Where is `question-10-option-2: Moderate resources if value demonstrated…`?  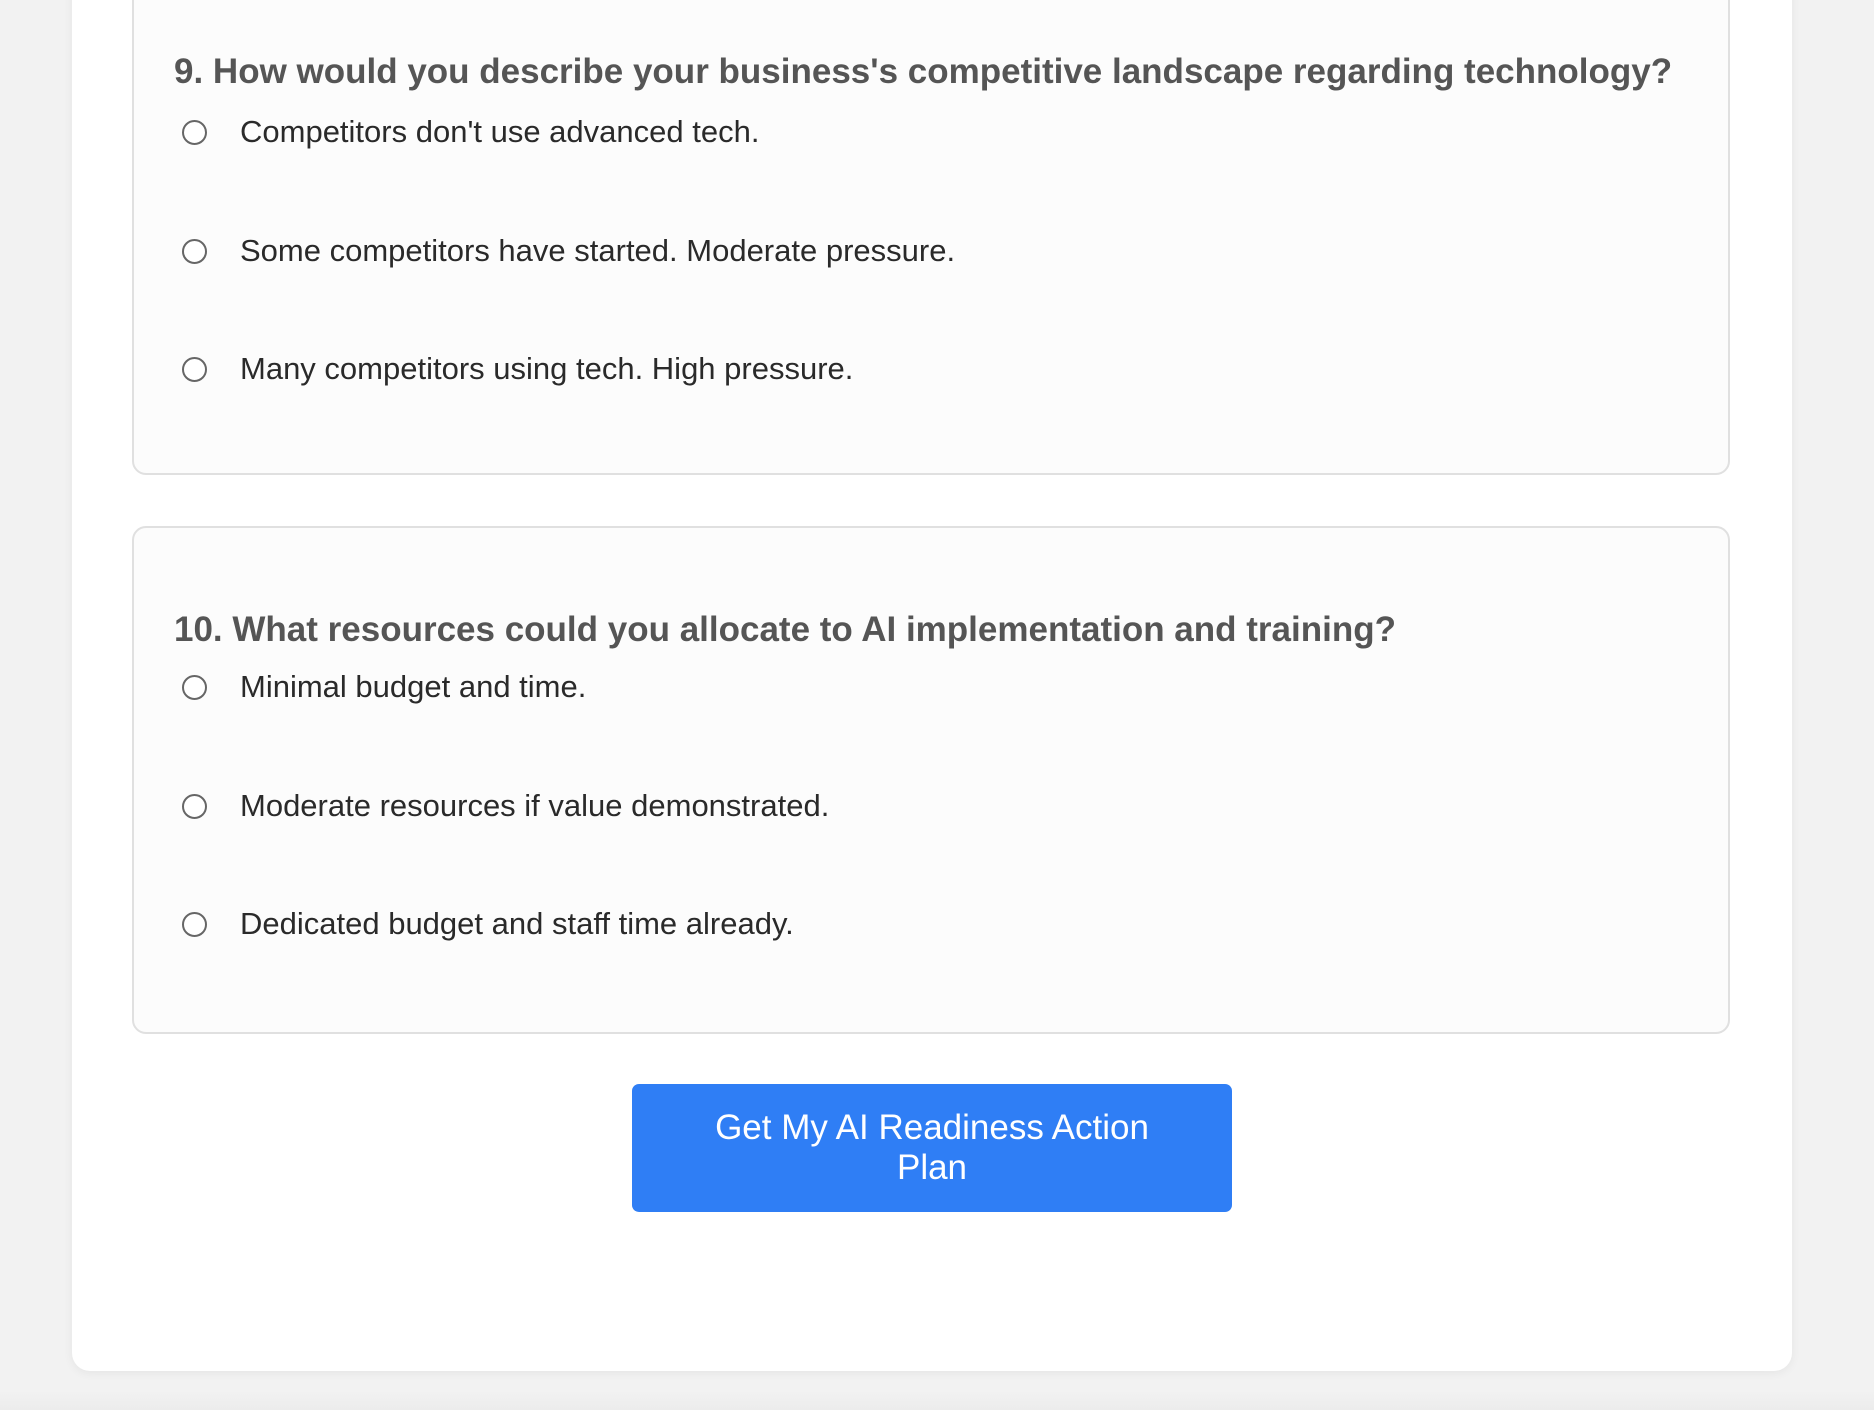
question-10-option-2: Moderate resources if value demonstrated… is located at coordinates (505, 806).